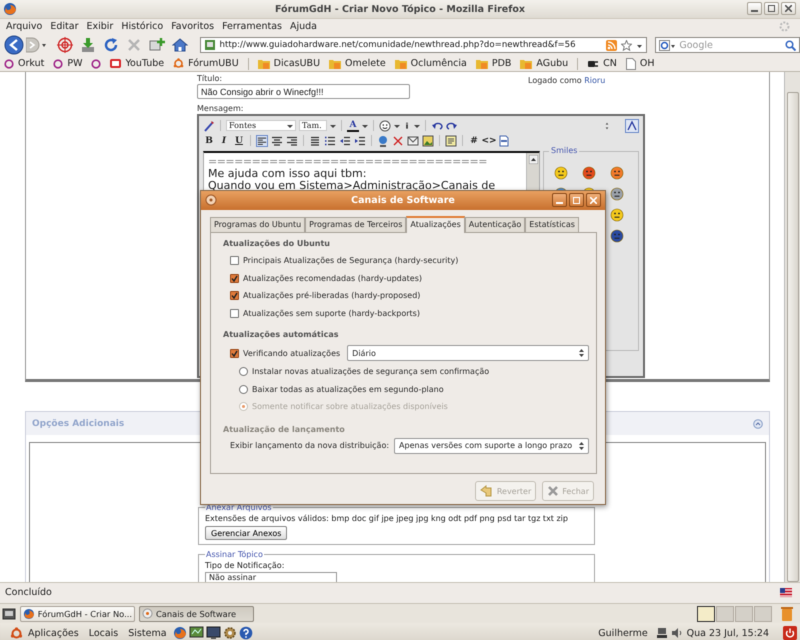 This screenshot has height=640, width=800. What do you see at coordinates (787, 614) in the screenshot?
I see `trash-icon` at bounding box center [787, 614].